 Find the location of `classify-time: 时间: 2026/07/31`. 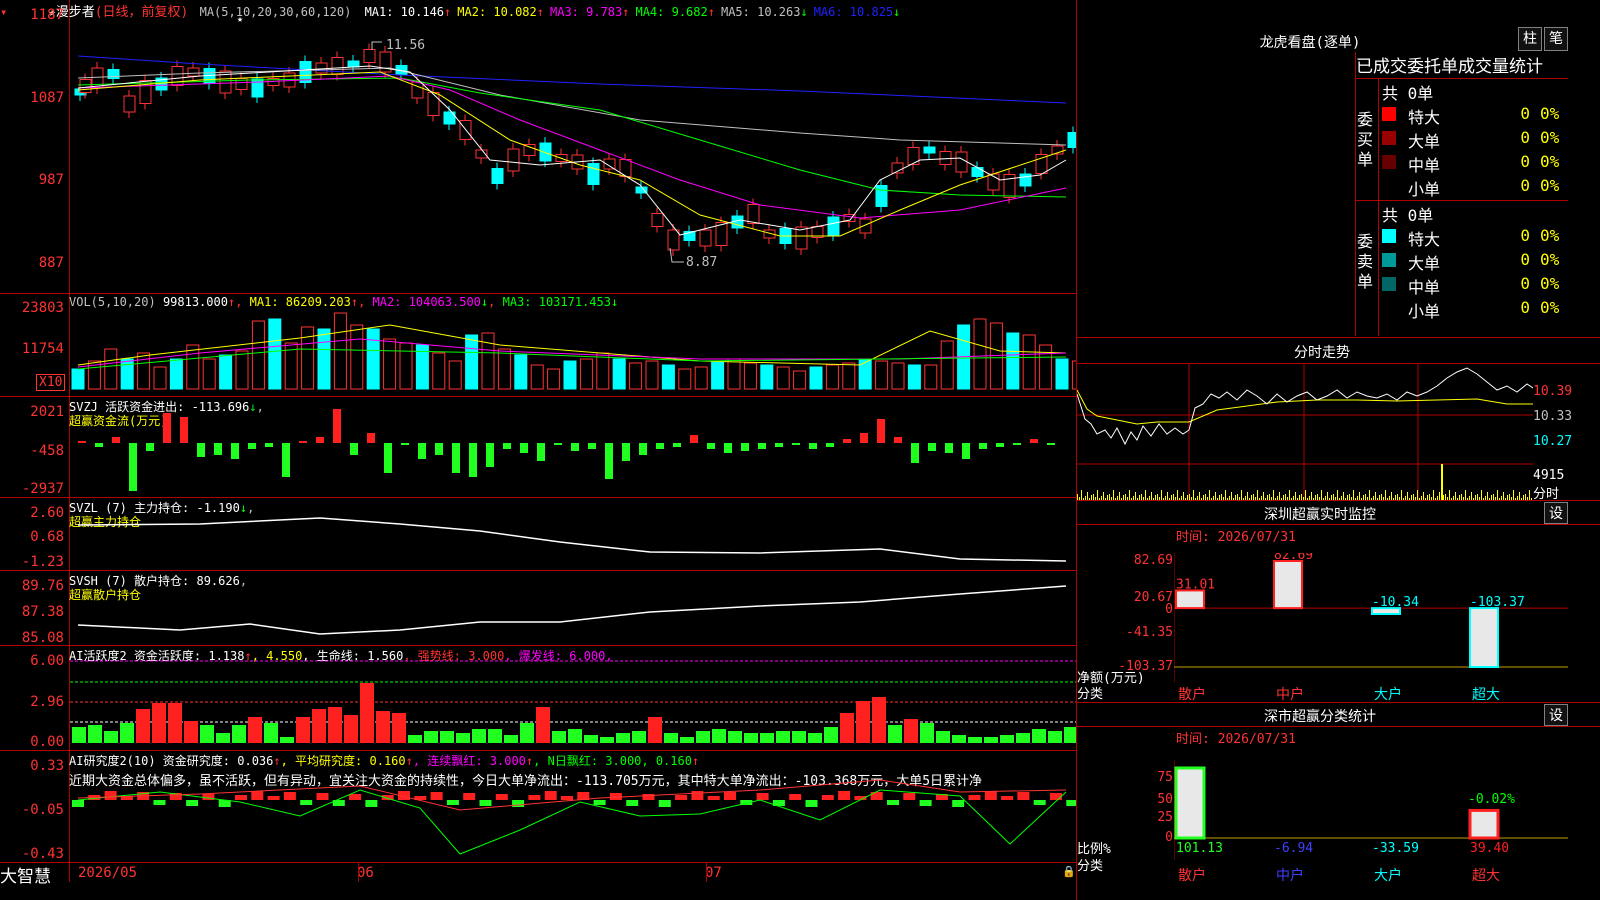

classify-time: 时间: 2026/07/31 is located at coordinates (1236, 739).